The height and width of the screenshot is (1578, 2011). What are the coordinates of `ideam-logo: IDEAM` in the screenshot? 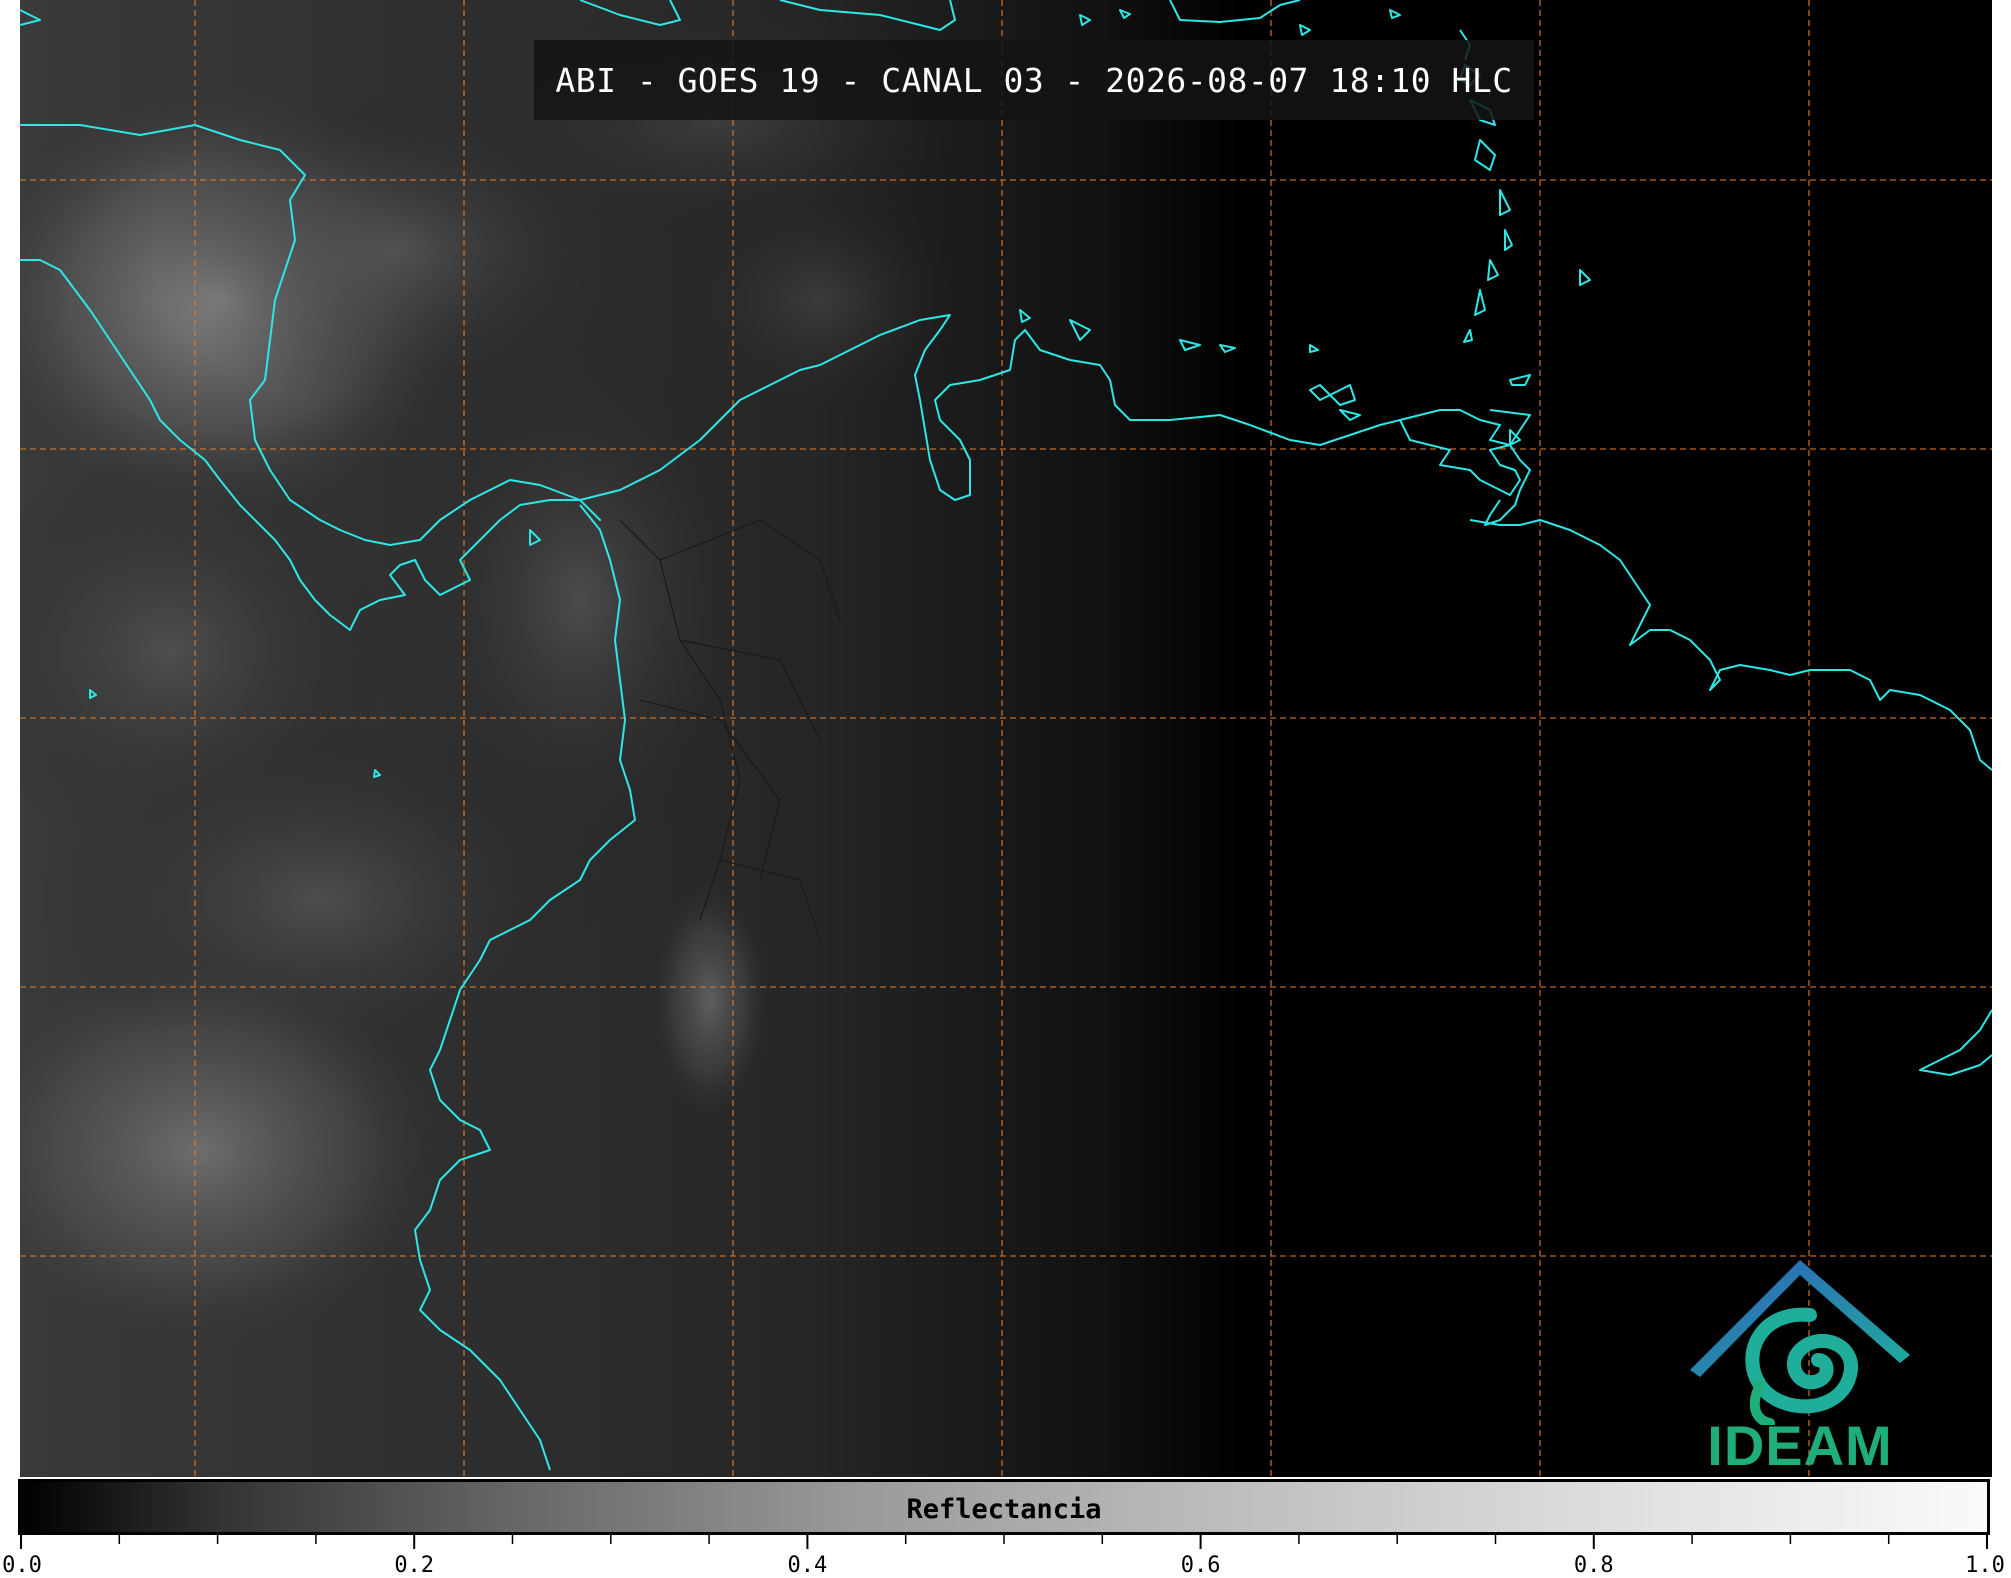 It's located at (1800, 1366).